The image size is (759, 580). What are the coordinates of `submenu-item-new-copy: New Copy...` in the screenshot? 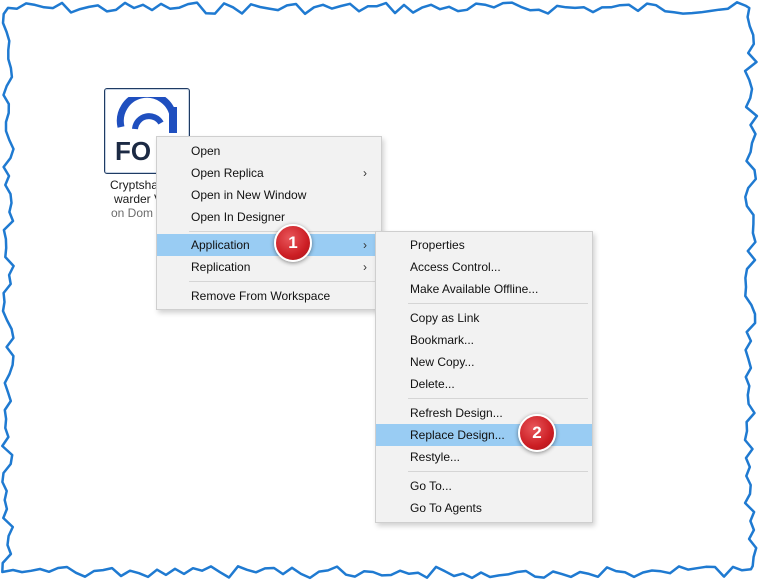 It's located at (484, 362).